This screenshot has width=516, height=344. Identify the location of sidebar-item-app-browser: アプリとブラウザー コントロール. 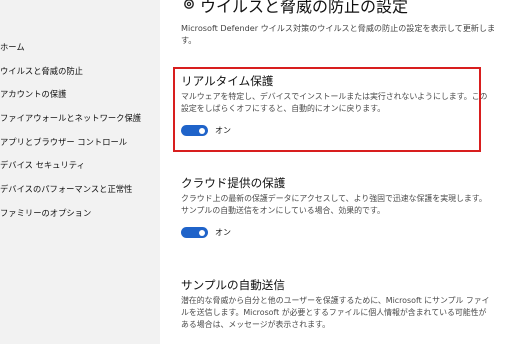
(63, 142).